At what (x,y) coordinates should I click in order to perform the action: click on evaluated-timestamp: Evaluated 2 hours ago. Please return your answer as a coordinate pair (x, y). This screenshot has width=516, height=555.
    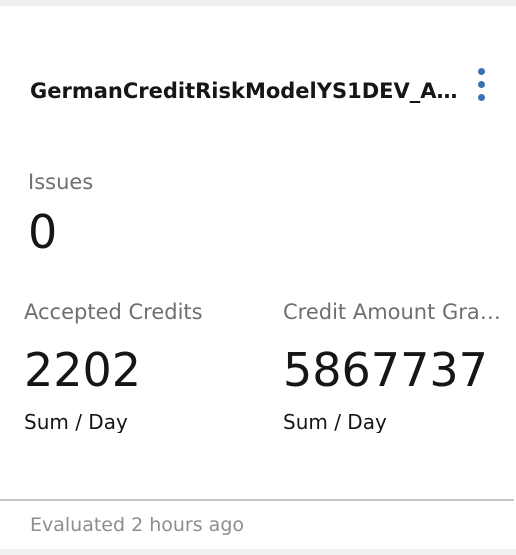
    Looking at the image, I should click on (137, 525).